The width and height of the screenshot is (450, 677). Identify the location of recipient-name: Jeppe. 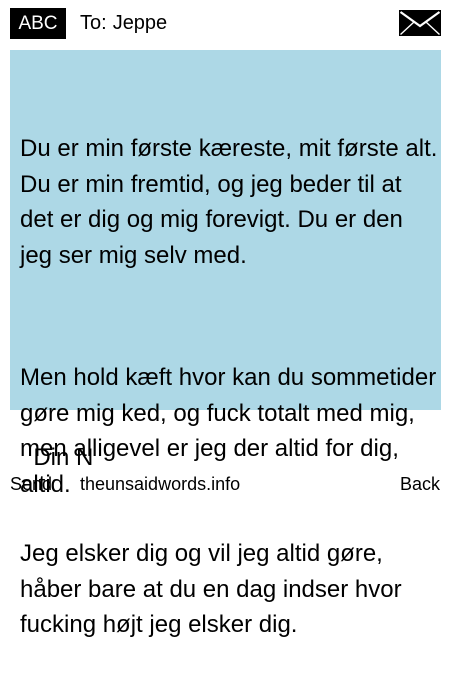
(140, 23).